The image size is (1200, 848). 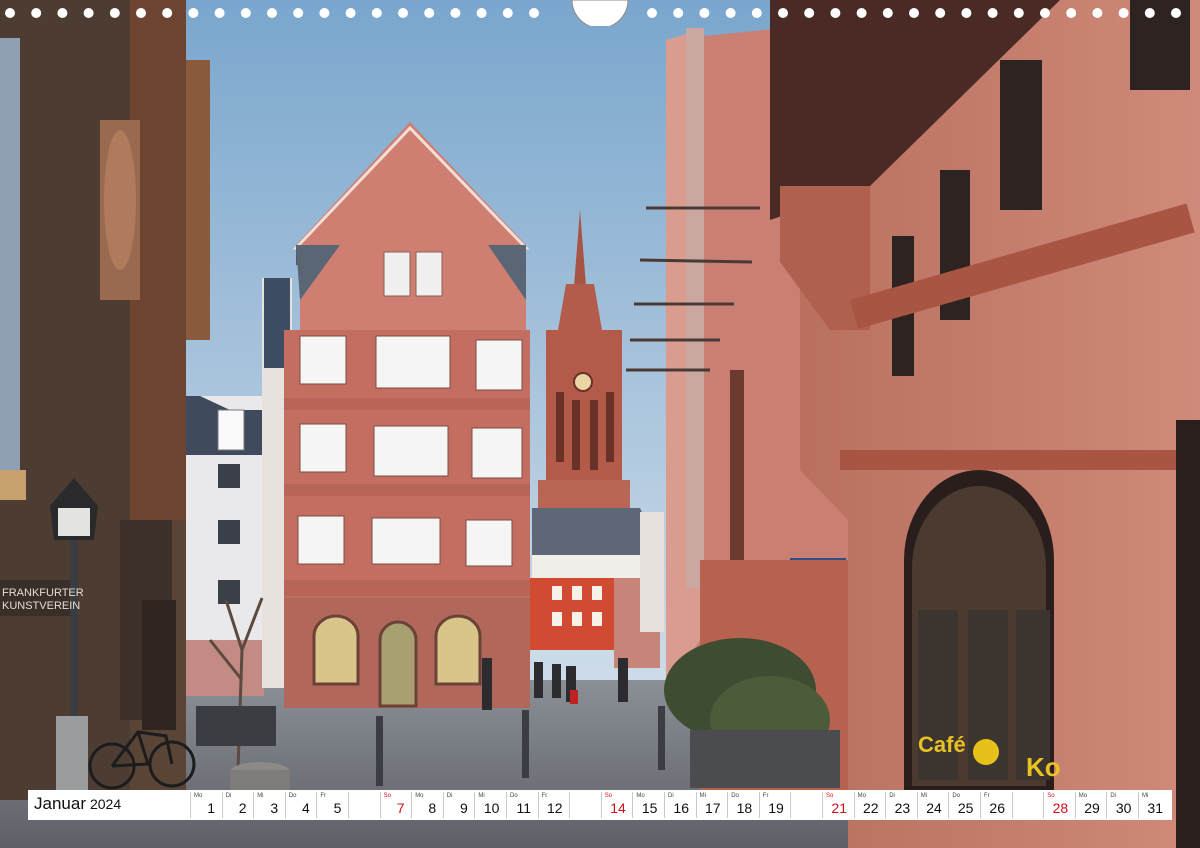 I want to click on calendar-day: Fr 19, so click(x=772, y=805).